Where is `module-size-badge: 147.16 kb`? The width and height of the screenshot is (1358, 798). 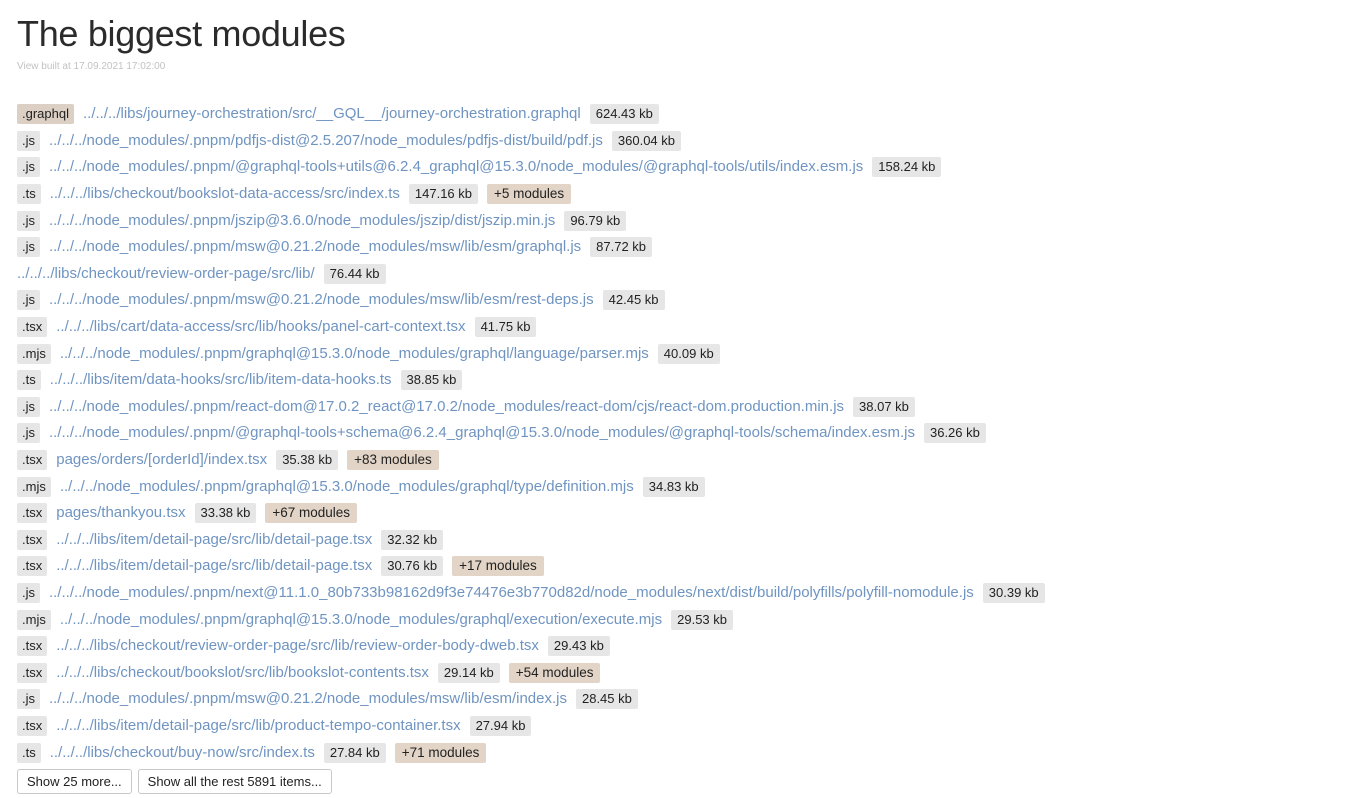
module-size-badge: 147.16 kb is located at coordinates (443, 194).